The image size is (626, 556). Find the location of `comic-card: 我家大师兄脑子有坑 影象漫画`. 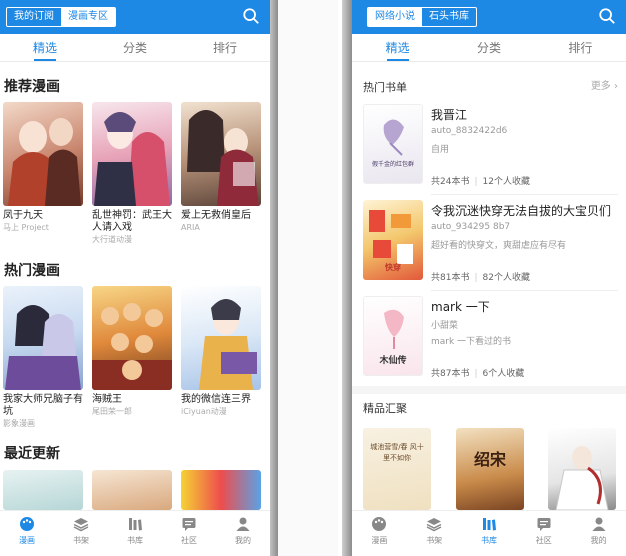

comic-card: 我家大师兄脑子有坑 影象漫画 is located at coordinates (43, 357).